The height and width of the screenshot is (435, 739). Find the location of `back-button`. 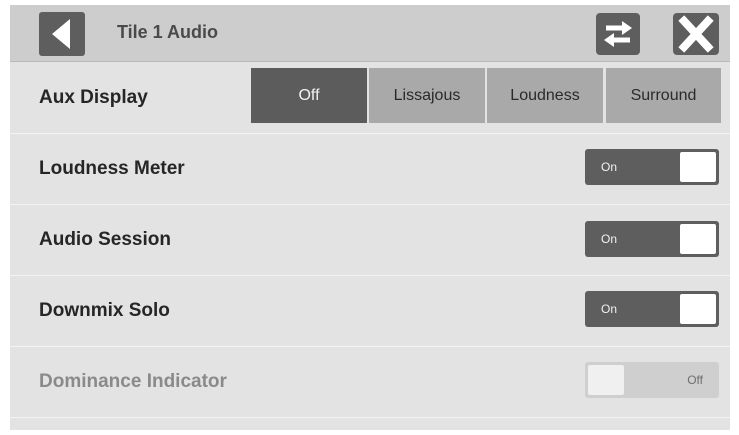

back-button is located at coordinates (62, 34).